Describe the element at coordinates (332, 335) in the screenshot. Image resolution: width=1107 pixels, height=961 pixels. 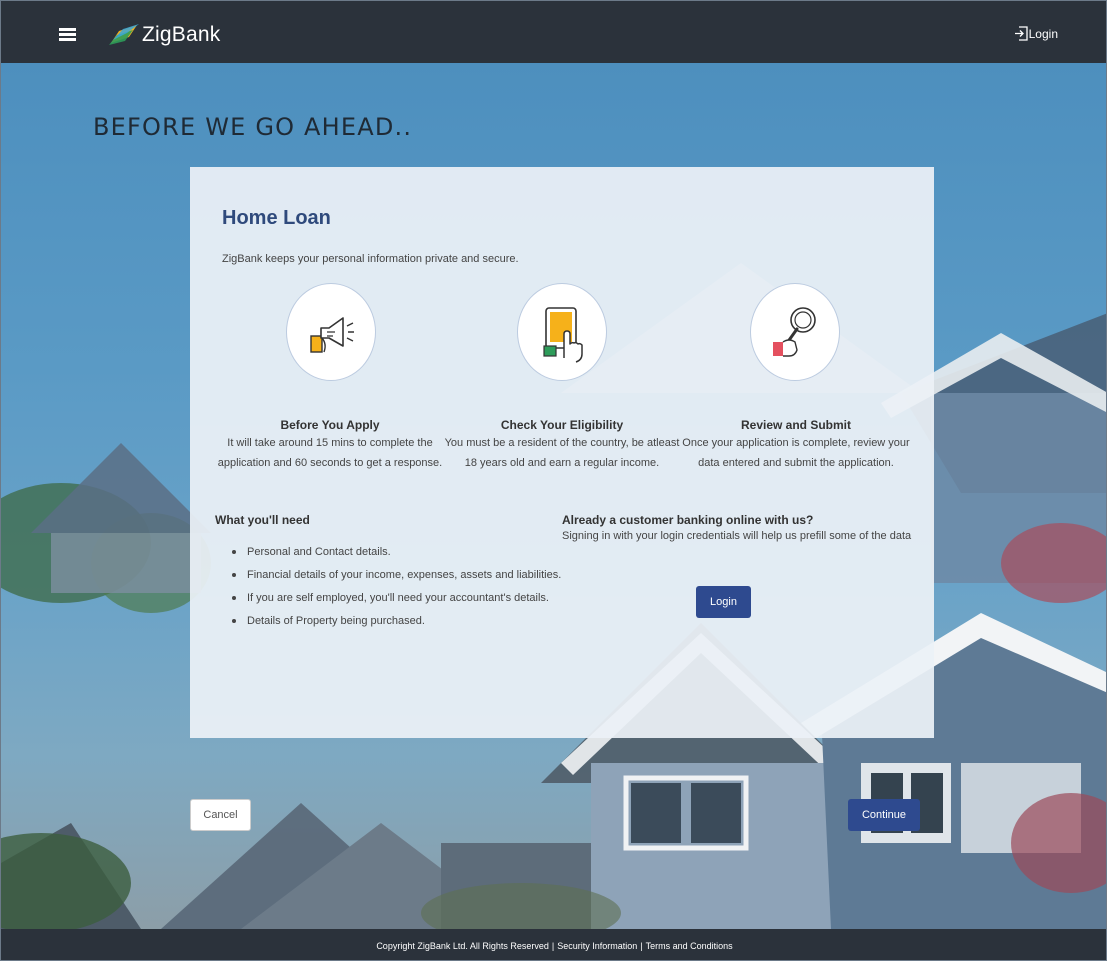
I see `megaphone-icon` at that location.